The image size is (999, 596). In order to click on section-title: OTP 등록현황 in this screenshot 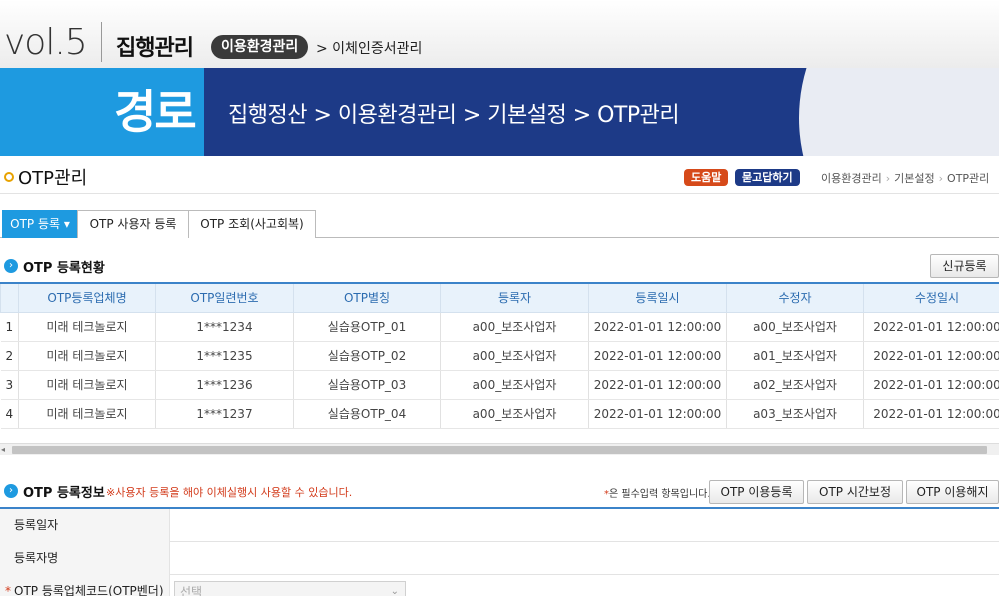, I will do `click(64, 268)`.